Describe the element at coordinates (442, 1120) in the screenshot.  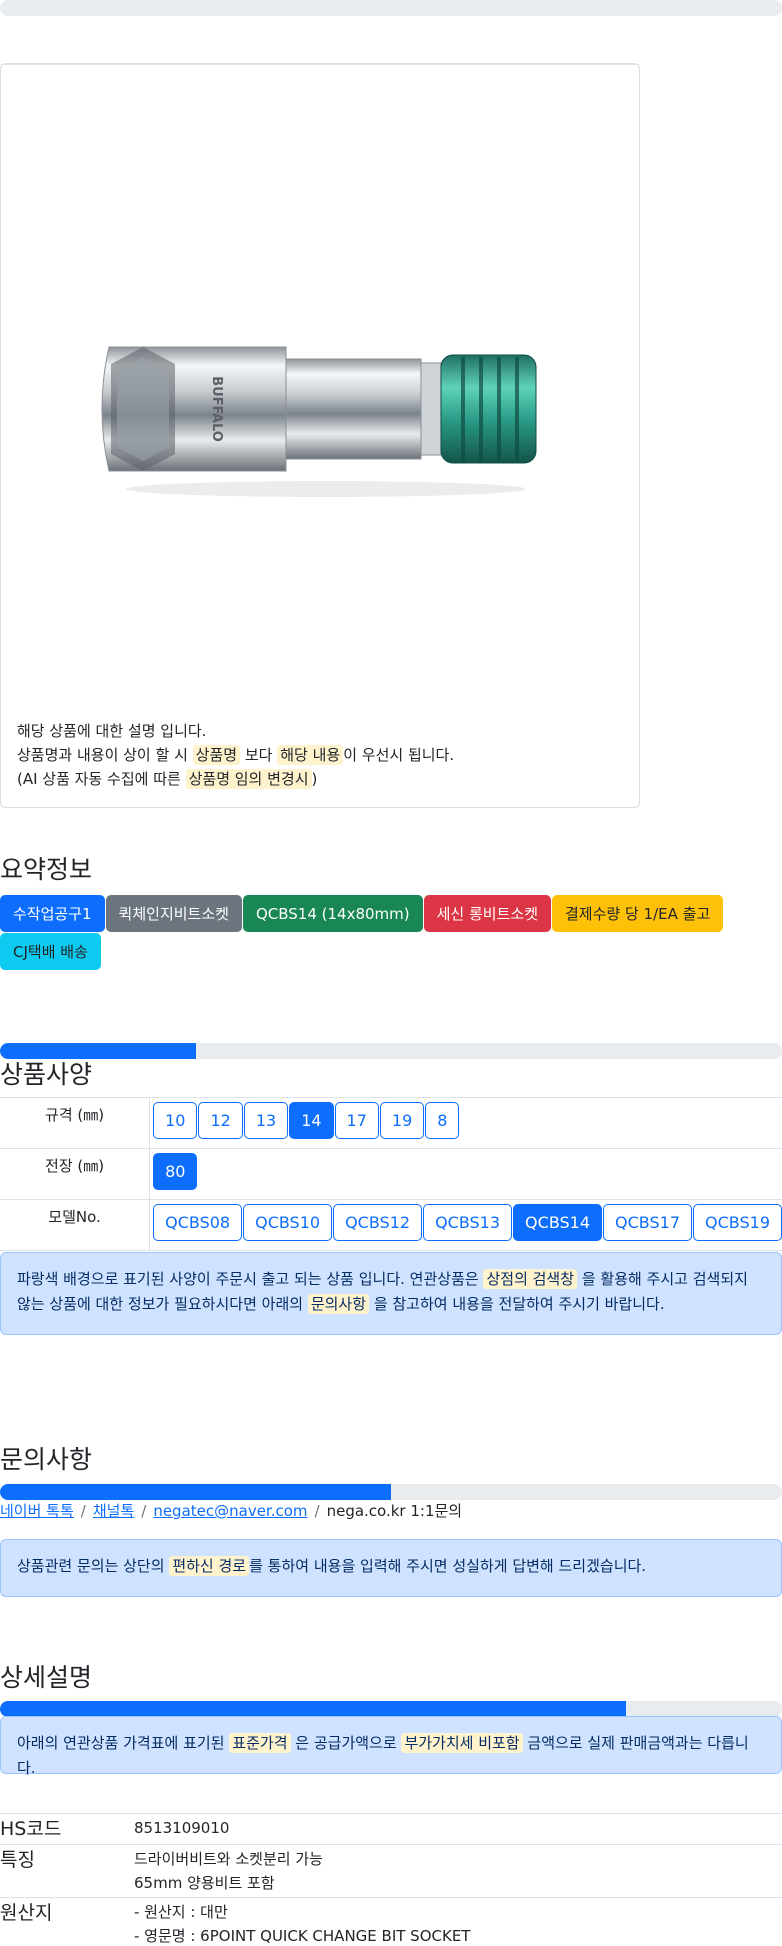
I see `size-option: 8` at that location.